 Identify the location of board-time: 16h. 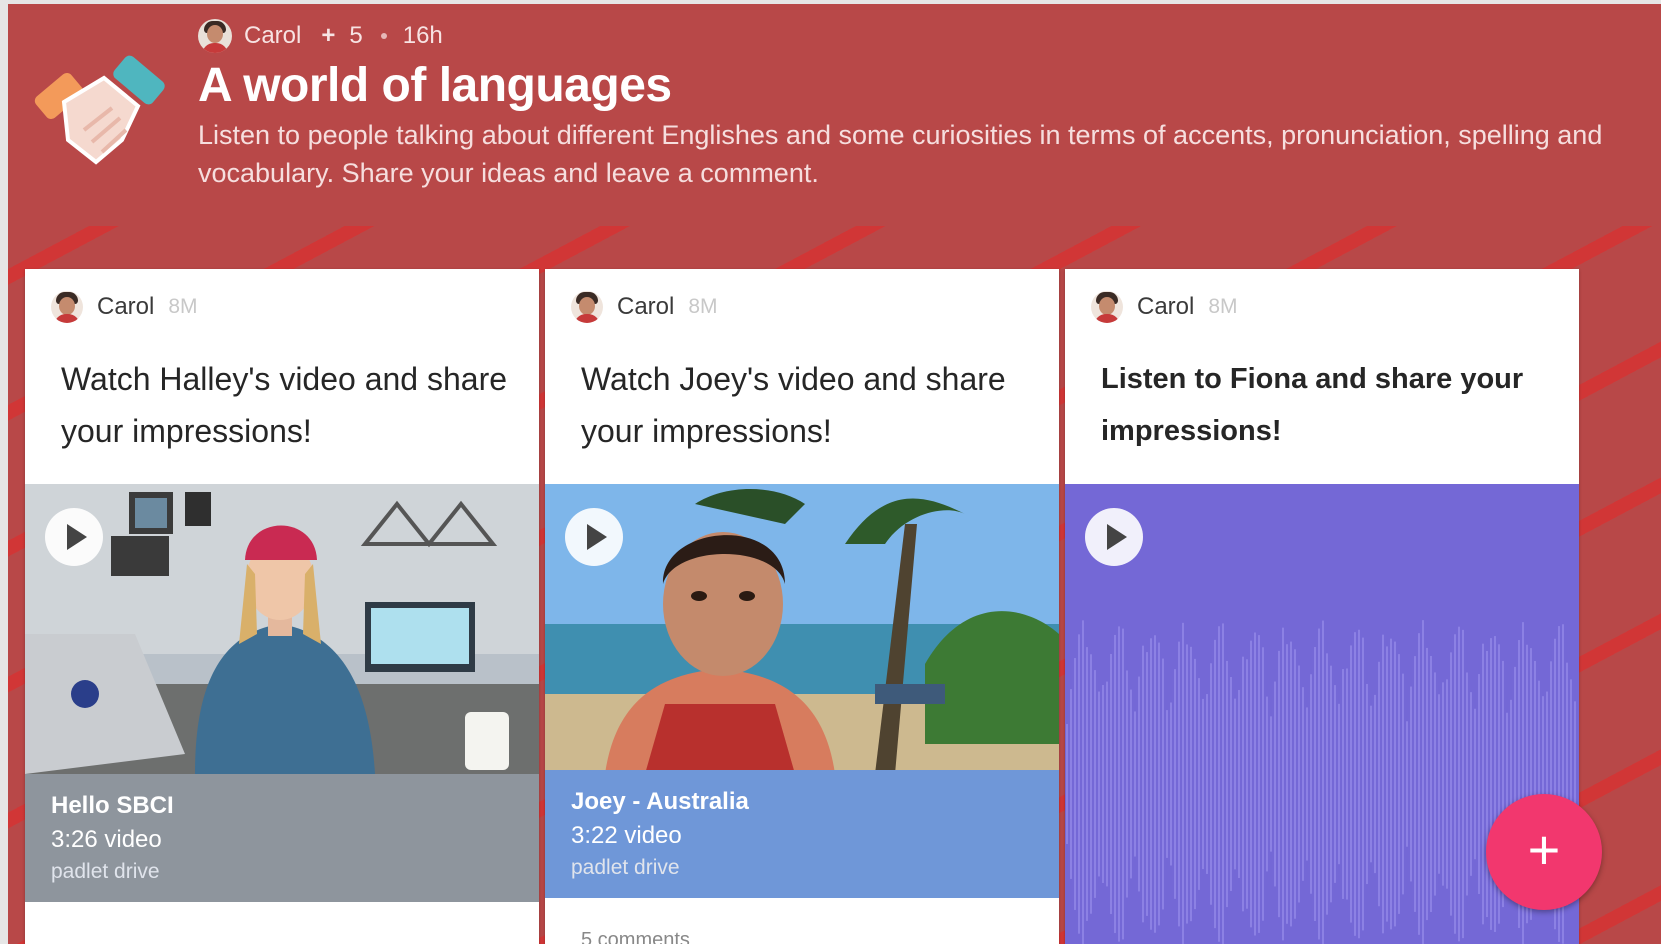
(422, 35).